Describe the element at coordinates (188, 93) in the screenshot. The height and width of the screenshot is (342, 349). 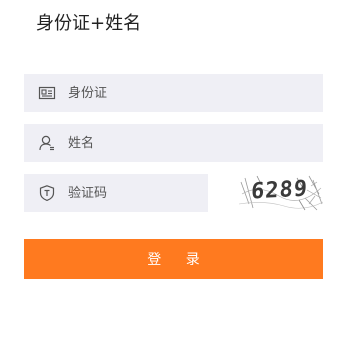
I see `id-card-input` at that location.